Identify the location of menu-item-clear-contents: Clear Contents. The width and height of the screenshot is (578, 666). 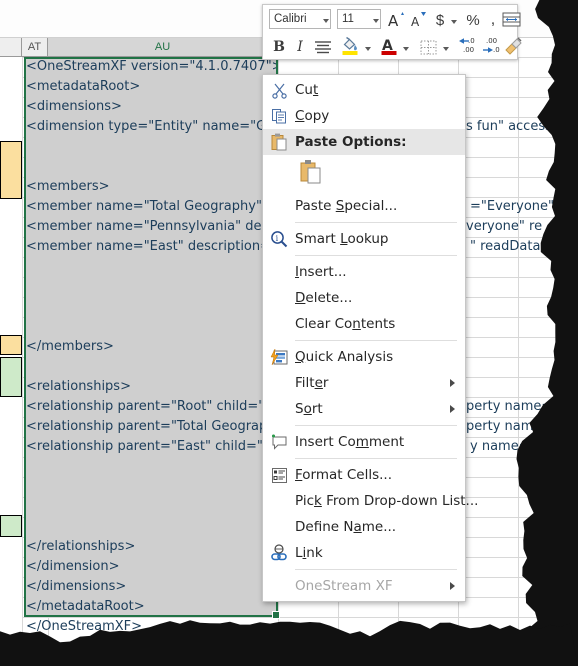
(364, 324).